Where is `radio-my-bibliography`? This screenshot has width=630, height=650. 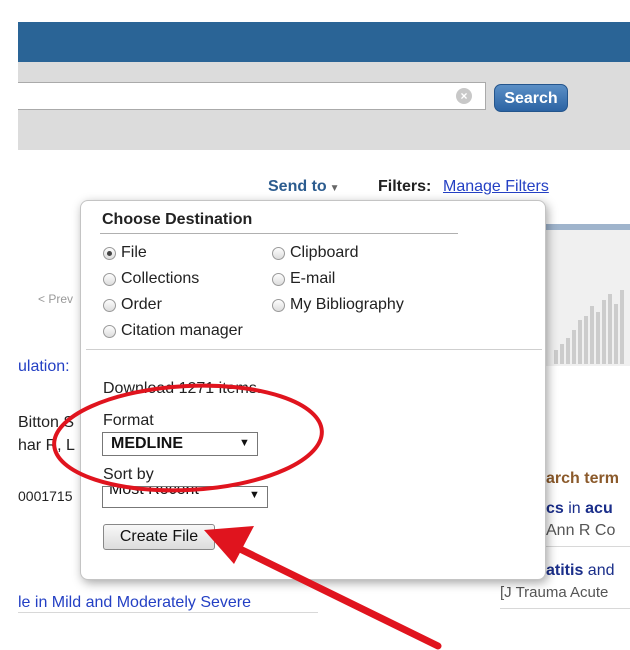
radio-my-bibliography is located at coordinates (278, 305).